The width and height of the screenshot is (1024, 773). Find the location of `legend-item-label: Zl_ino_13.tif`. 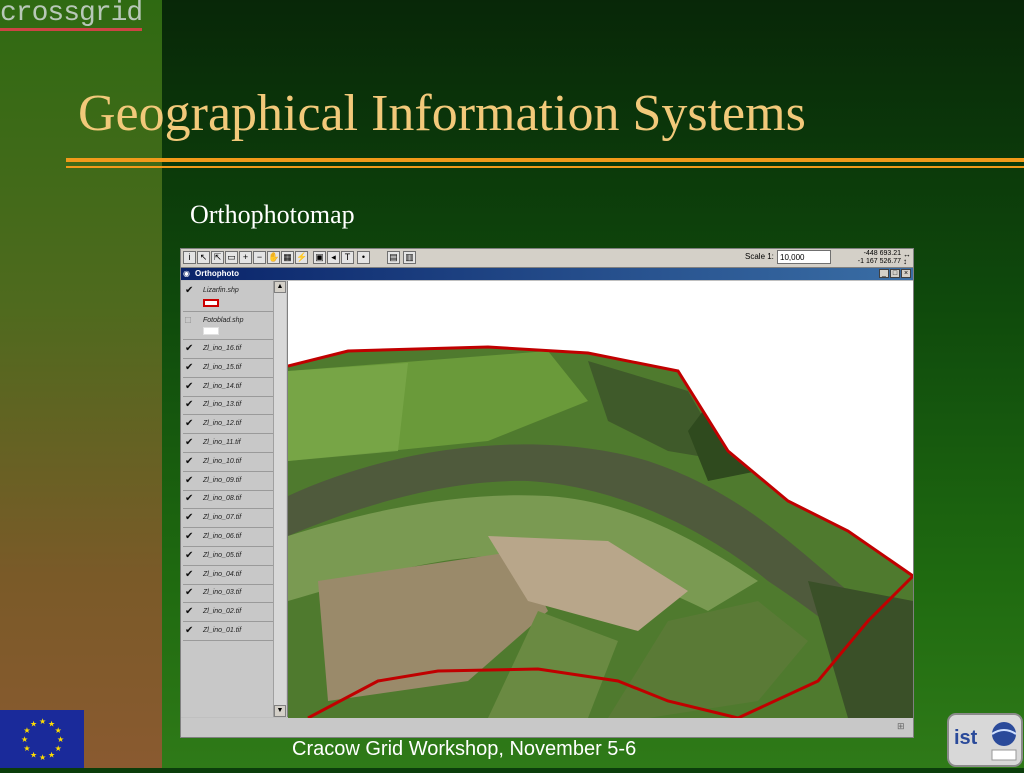

legend-item-label: Zl_ino_13.tif is located at coordinates (222, 405).